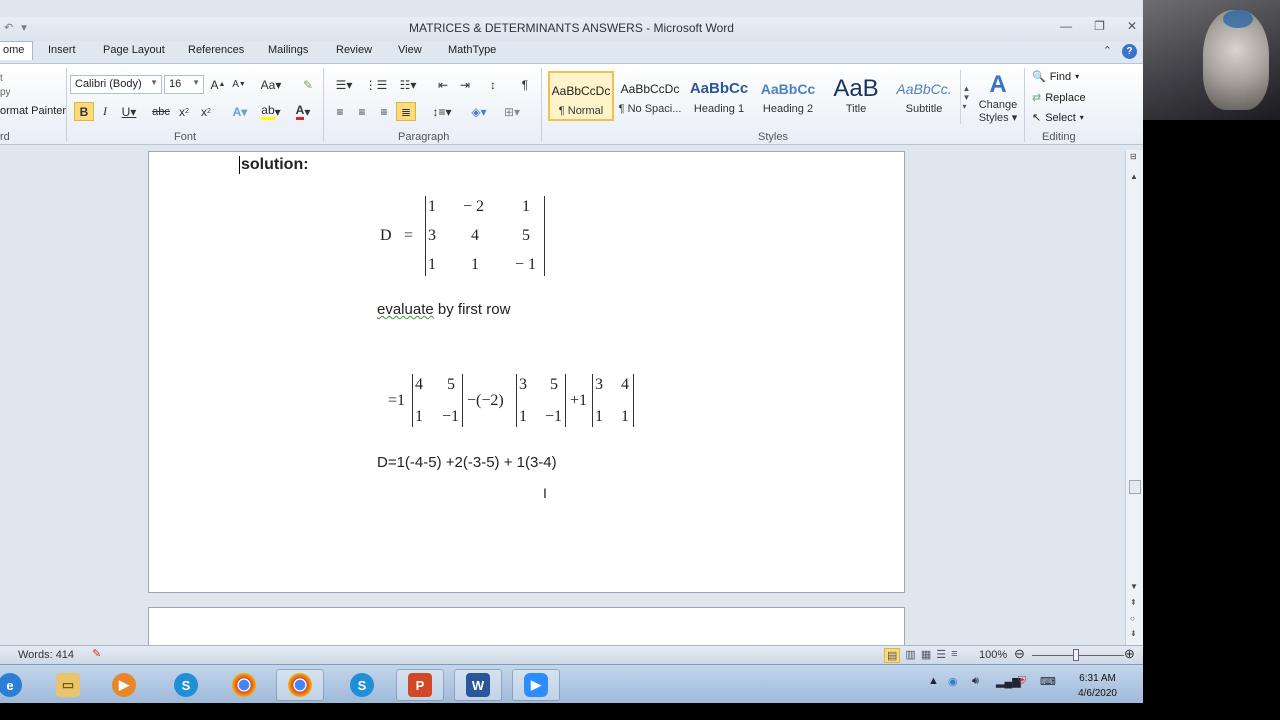  I want to click on keyboard-icon: ⌨, so click(1048, 681).